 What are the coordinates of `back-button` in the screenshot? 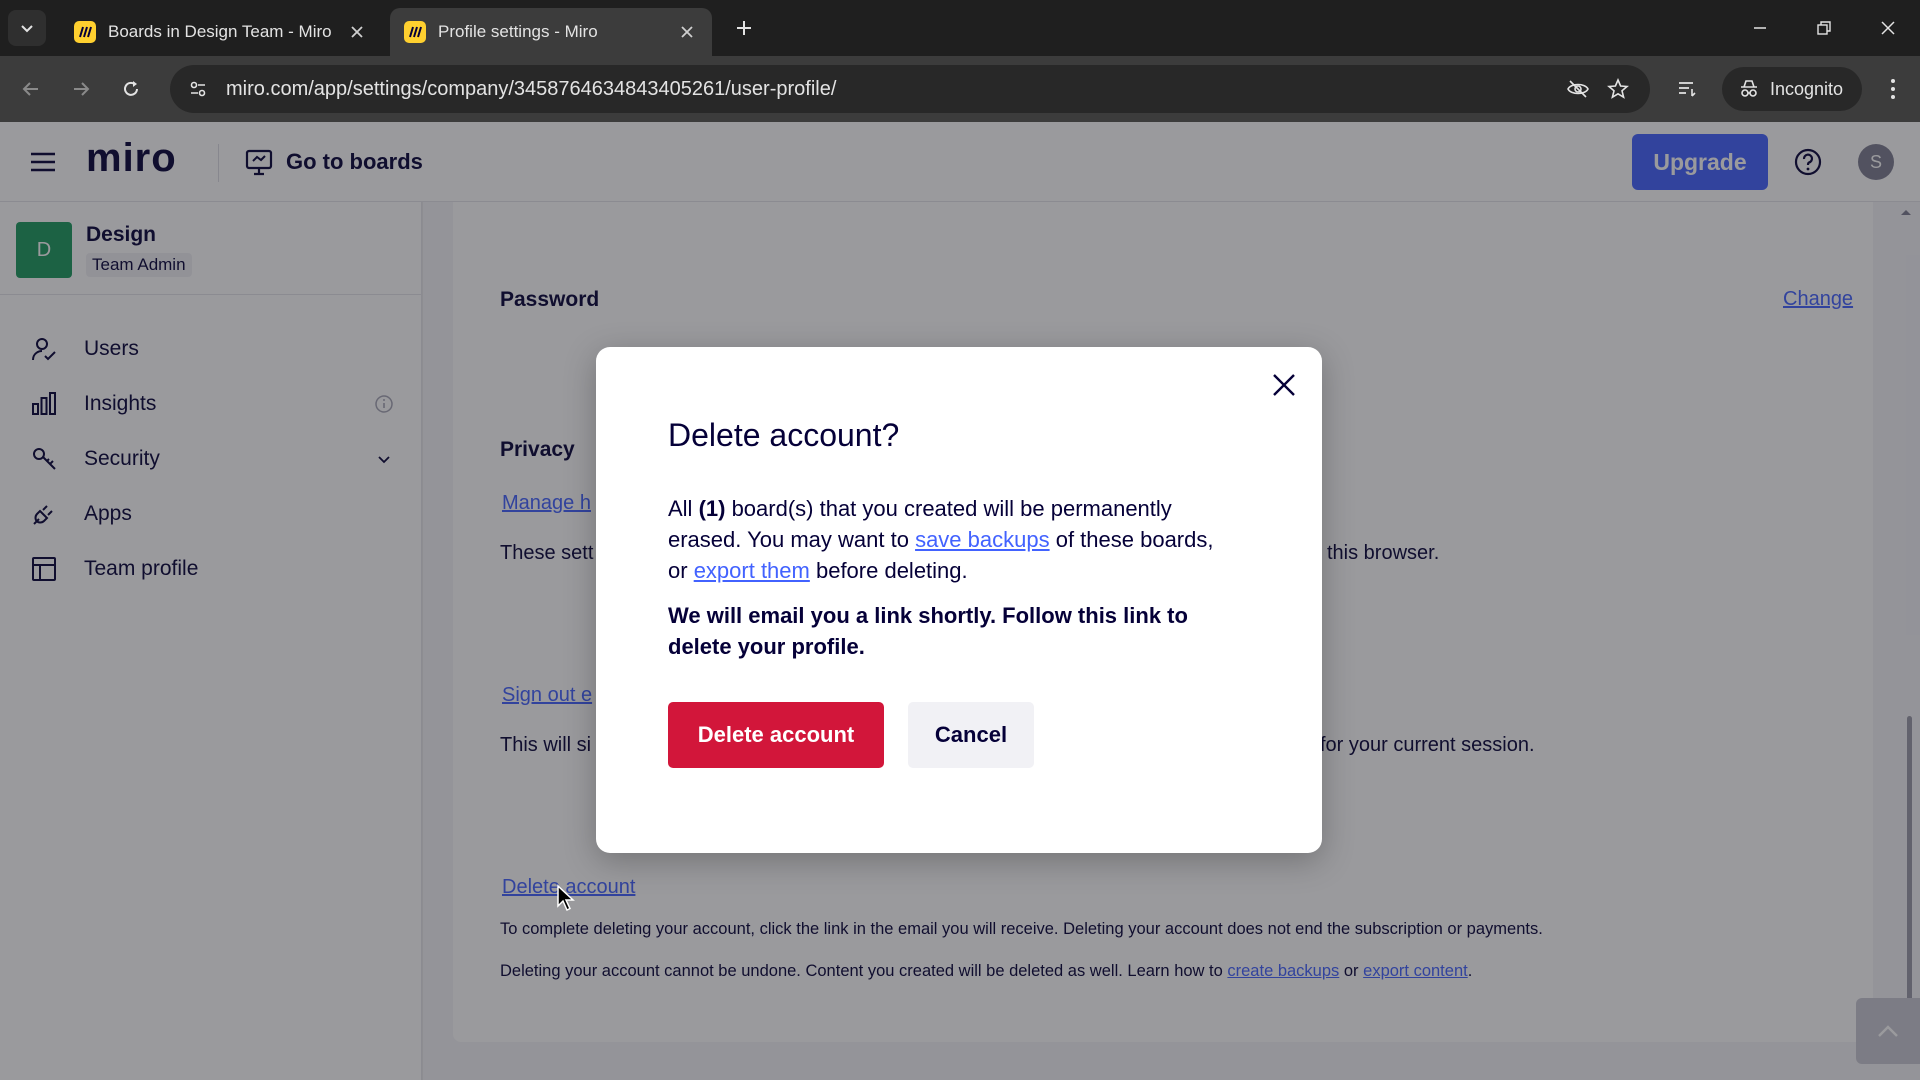 It's located at (31, 89).